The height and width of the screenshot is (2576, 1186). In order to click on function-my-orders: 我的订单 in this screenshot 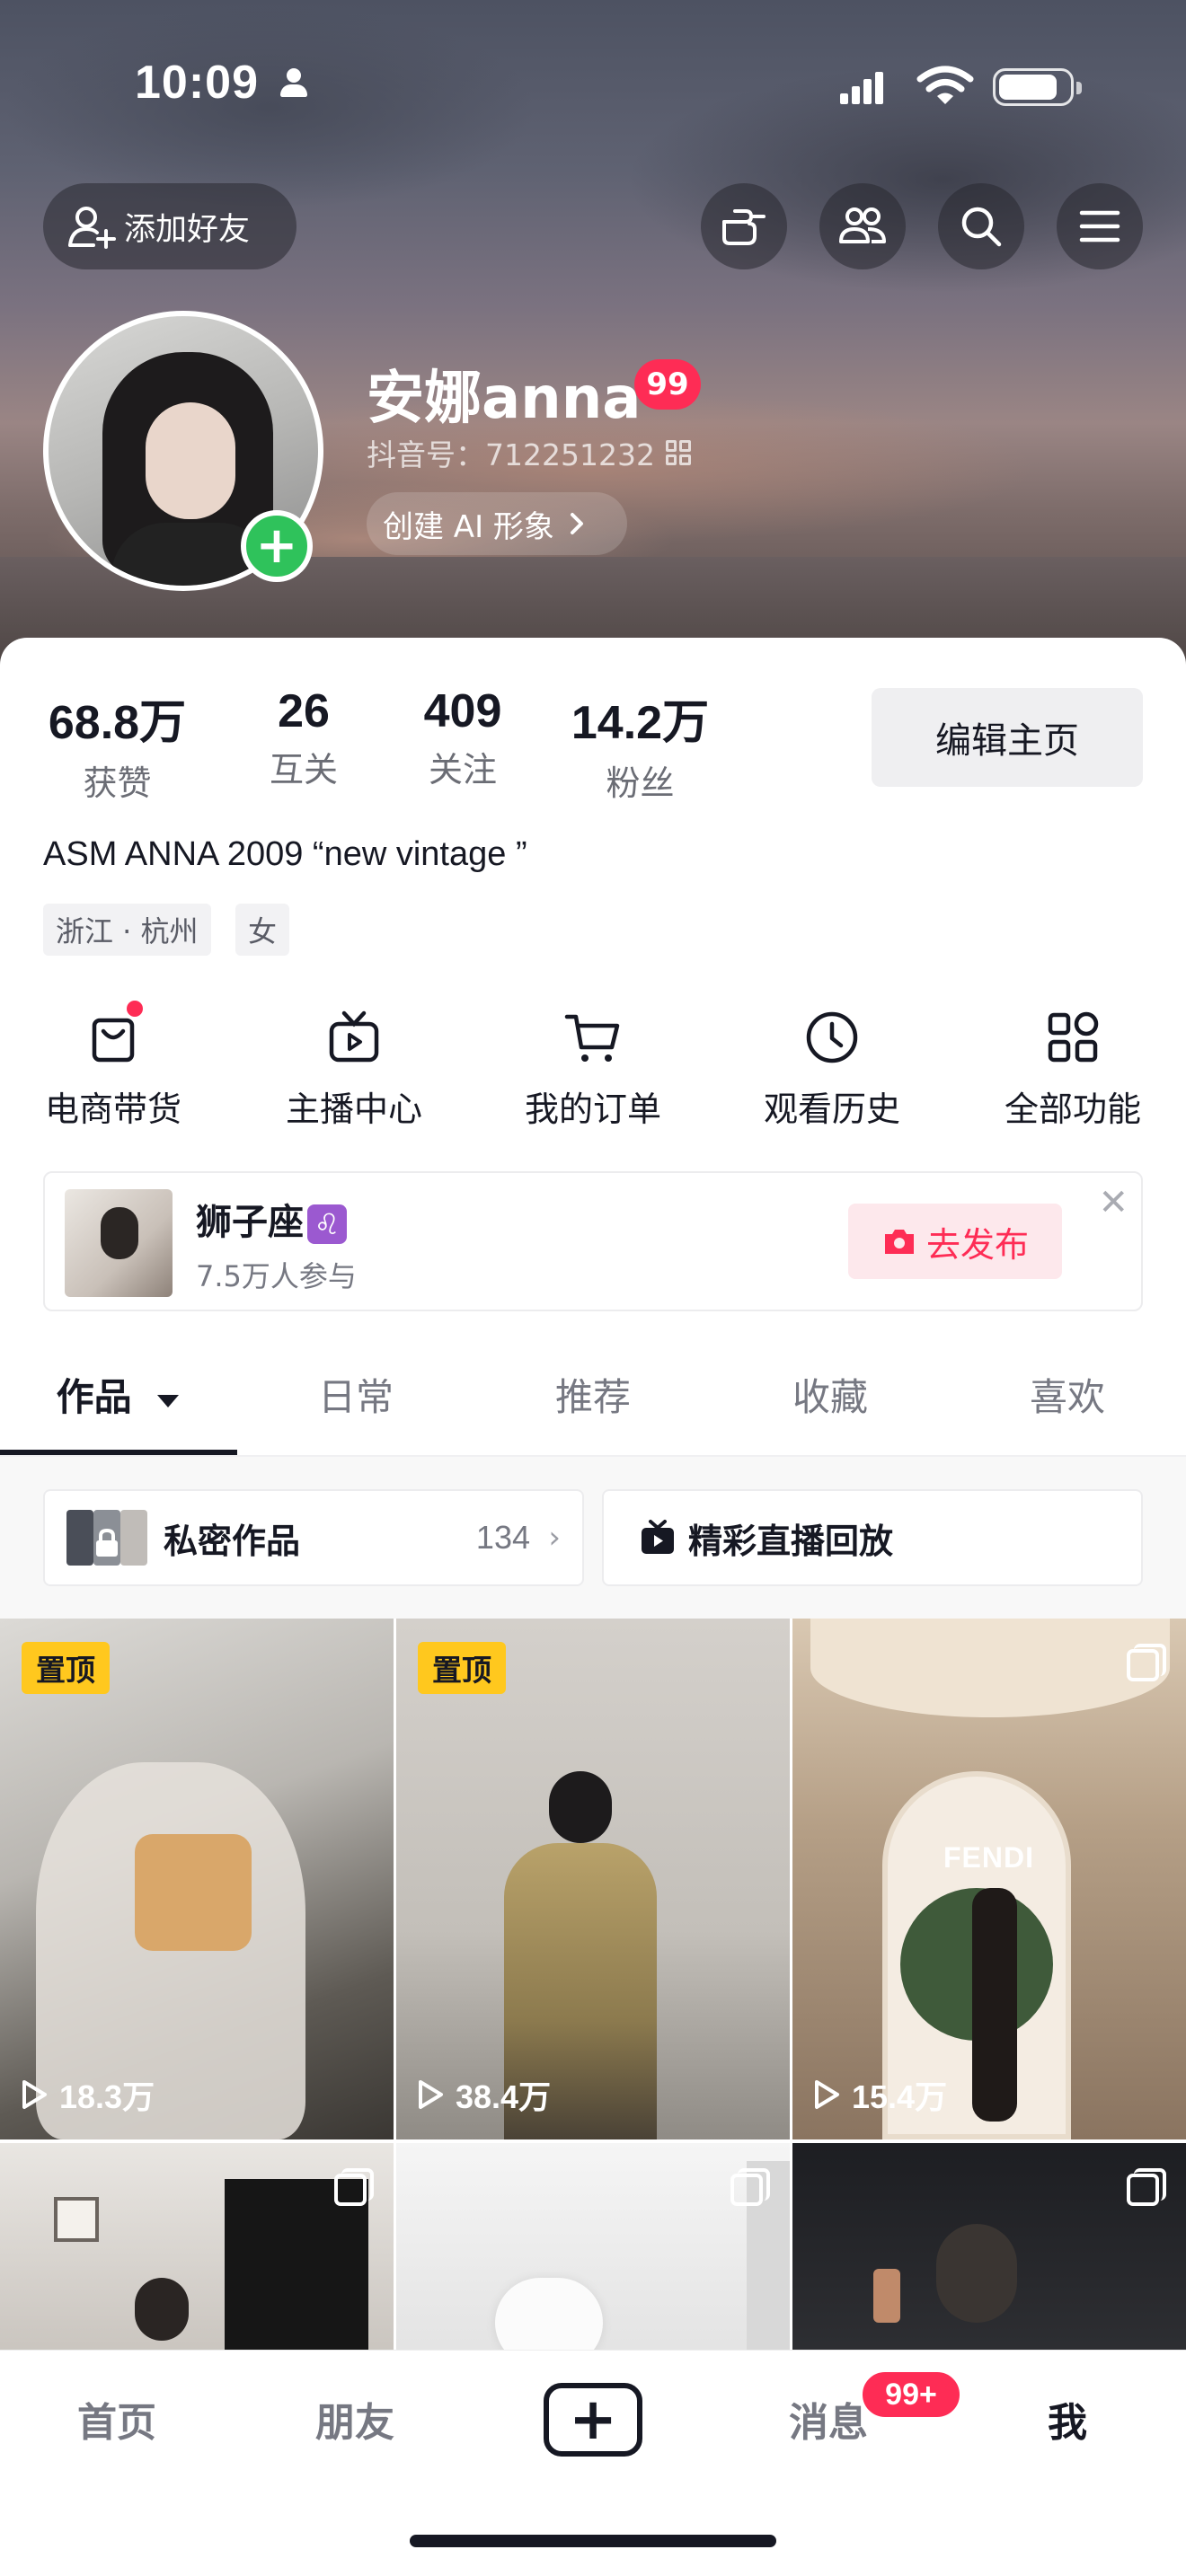, I will do `click(593, 1068)`.